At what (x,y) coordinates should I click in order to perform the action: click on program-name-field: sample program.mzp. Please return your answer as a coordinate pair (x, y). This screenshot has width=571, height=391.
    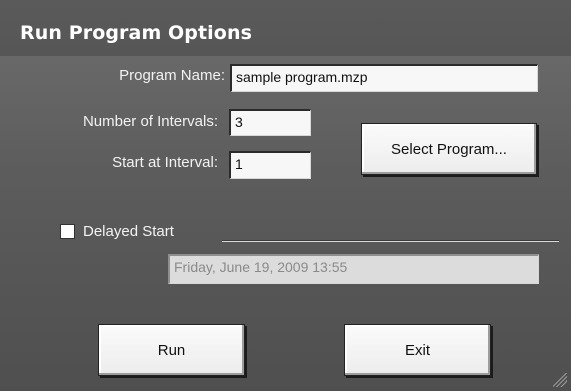
    Looking at the image, I should click on (384, 78).